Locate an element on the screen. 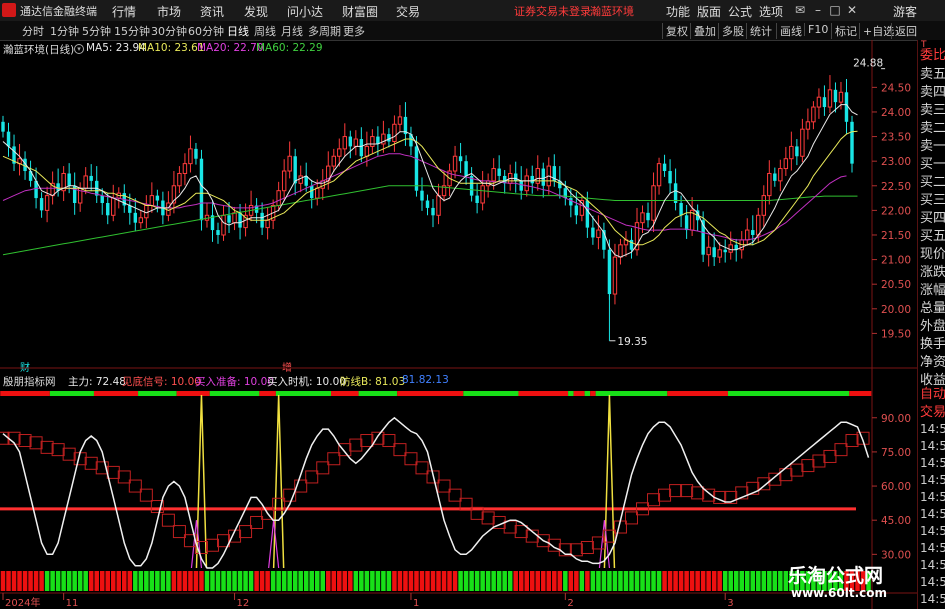 This screenshot has width=945, height=609. period-15min: 15分钟 is located at coordinates (132, 31).